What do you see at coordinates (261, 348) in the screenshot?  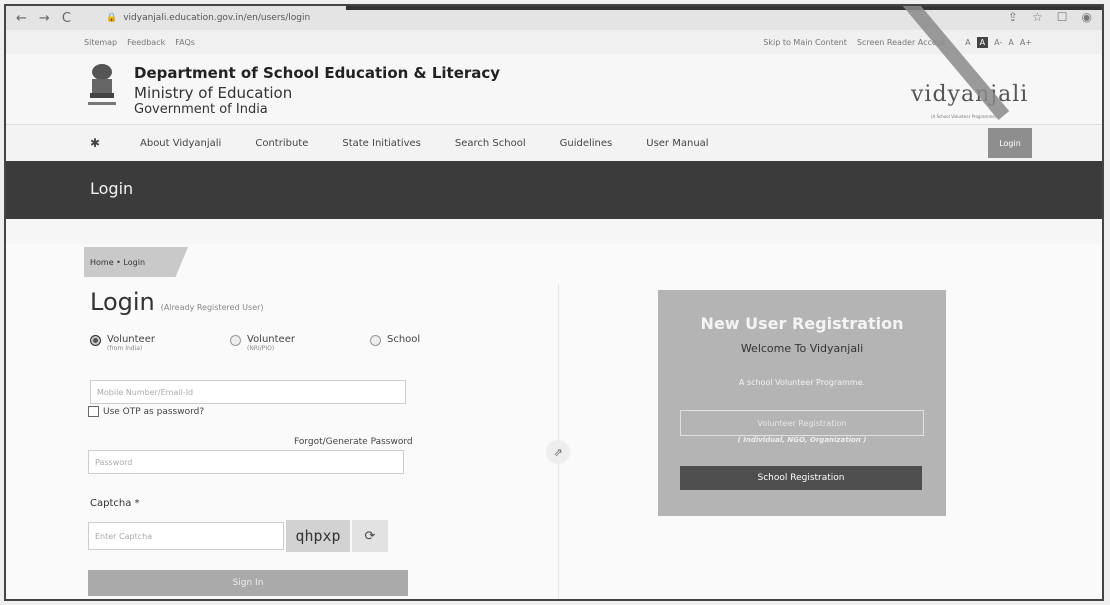 I see `radio-sub: (NRI/PIO)` at bounding box center [261, 348].